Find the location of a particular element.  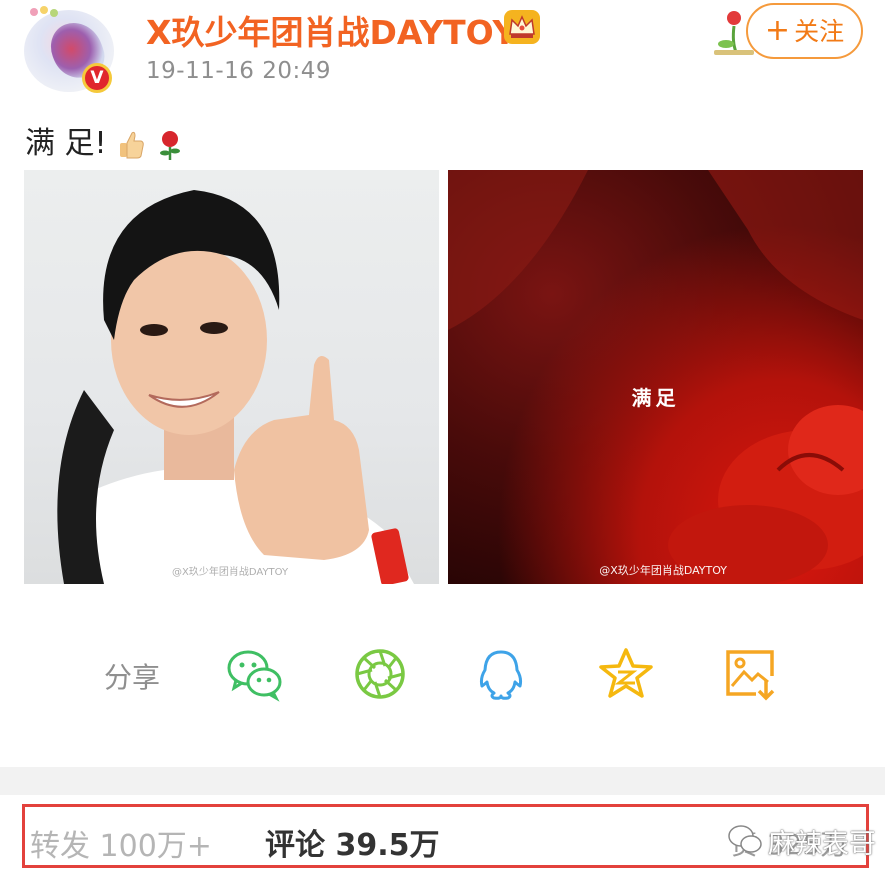

crown-icon is located at coordinates (522, 27).